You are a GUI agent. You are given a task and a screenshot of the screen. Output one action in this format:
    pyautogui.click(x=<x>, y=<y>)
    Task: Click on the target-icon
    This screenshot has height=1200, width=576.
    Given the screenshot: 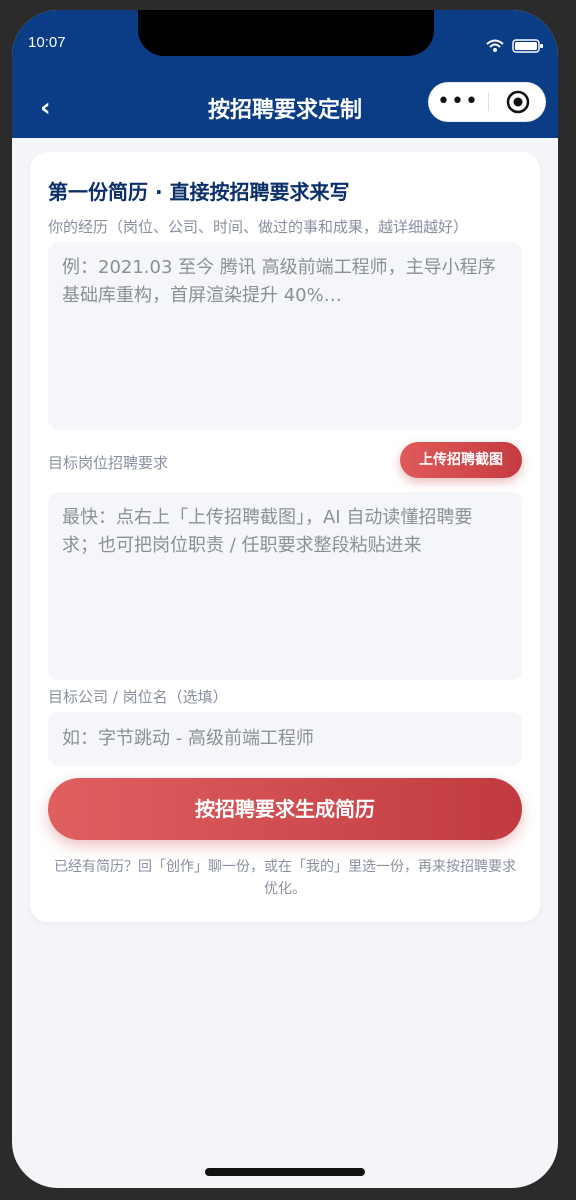 What is the action you would take?
    pyautogui.click(x=517, y=102)
    